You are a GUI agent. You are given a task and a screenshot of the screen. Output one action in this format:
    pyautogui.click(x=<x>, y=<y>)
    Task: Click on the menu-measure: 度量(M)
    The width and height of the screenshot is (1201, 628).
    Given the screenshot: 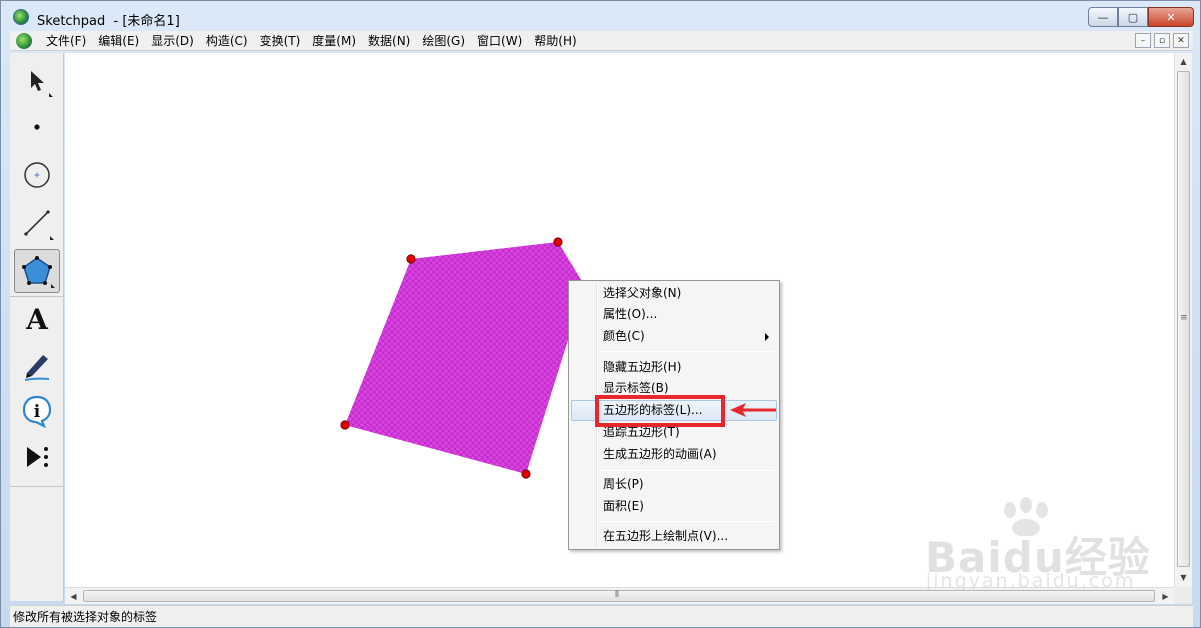 What is the action you would take?
    pyautogui.click(x=334, y=41)
    